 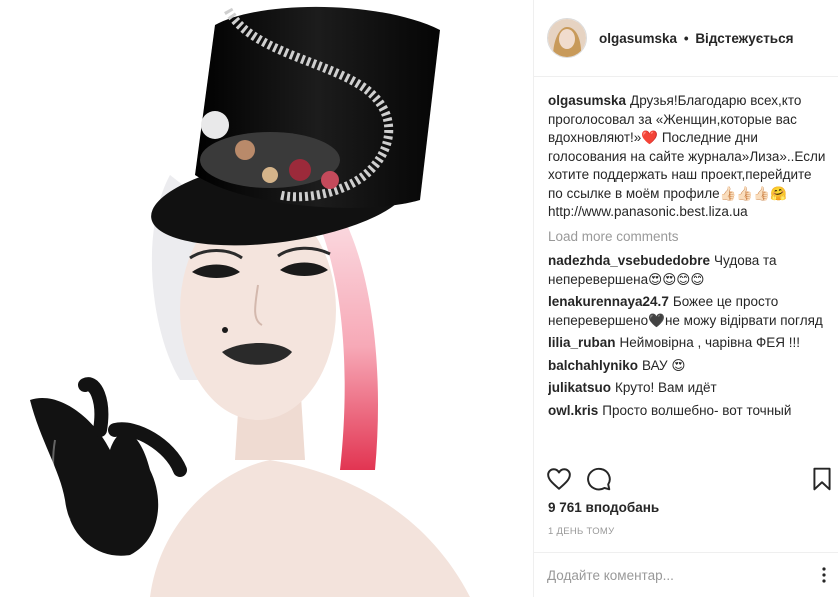 I want to click on bookmark-icon, so click(x=822, y=479).